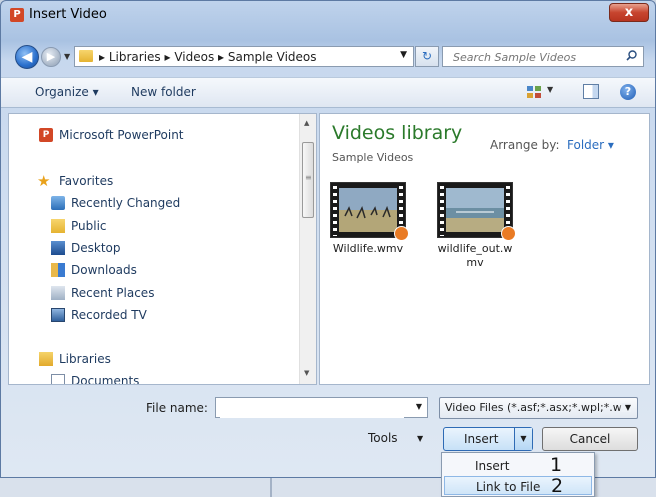  What do you see at coordinates (534, 92) in the screenshot?
I see `change-view-icon` at bounding box center [534, 92].